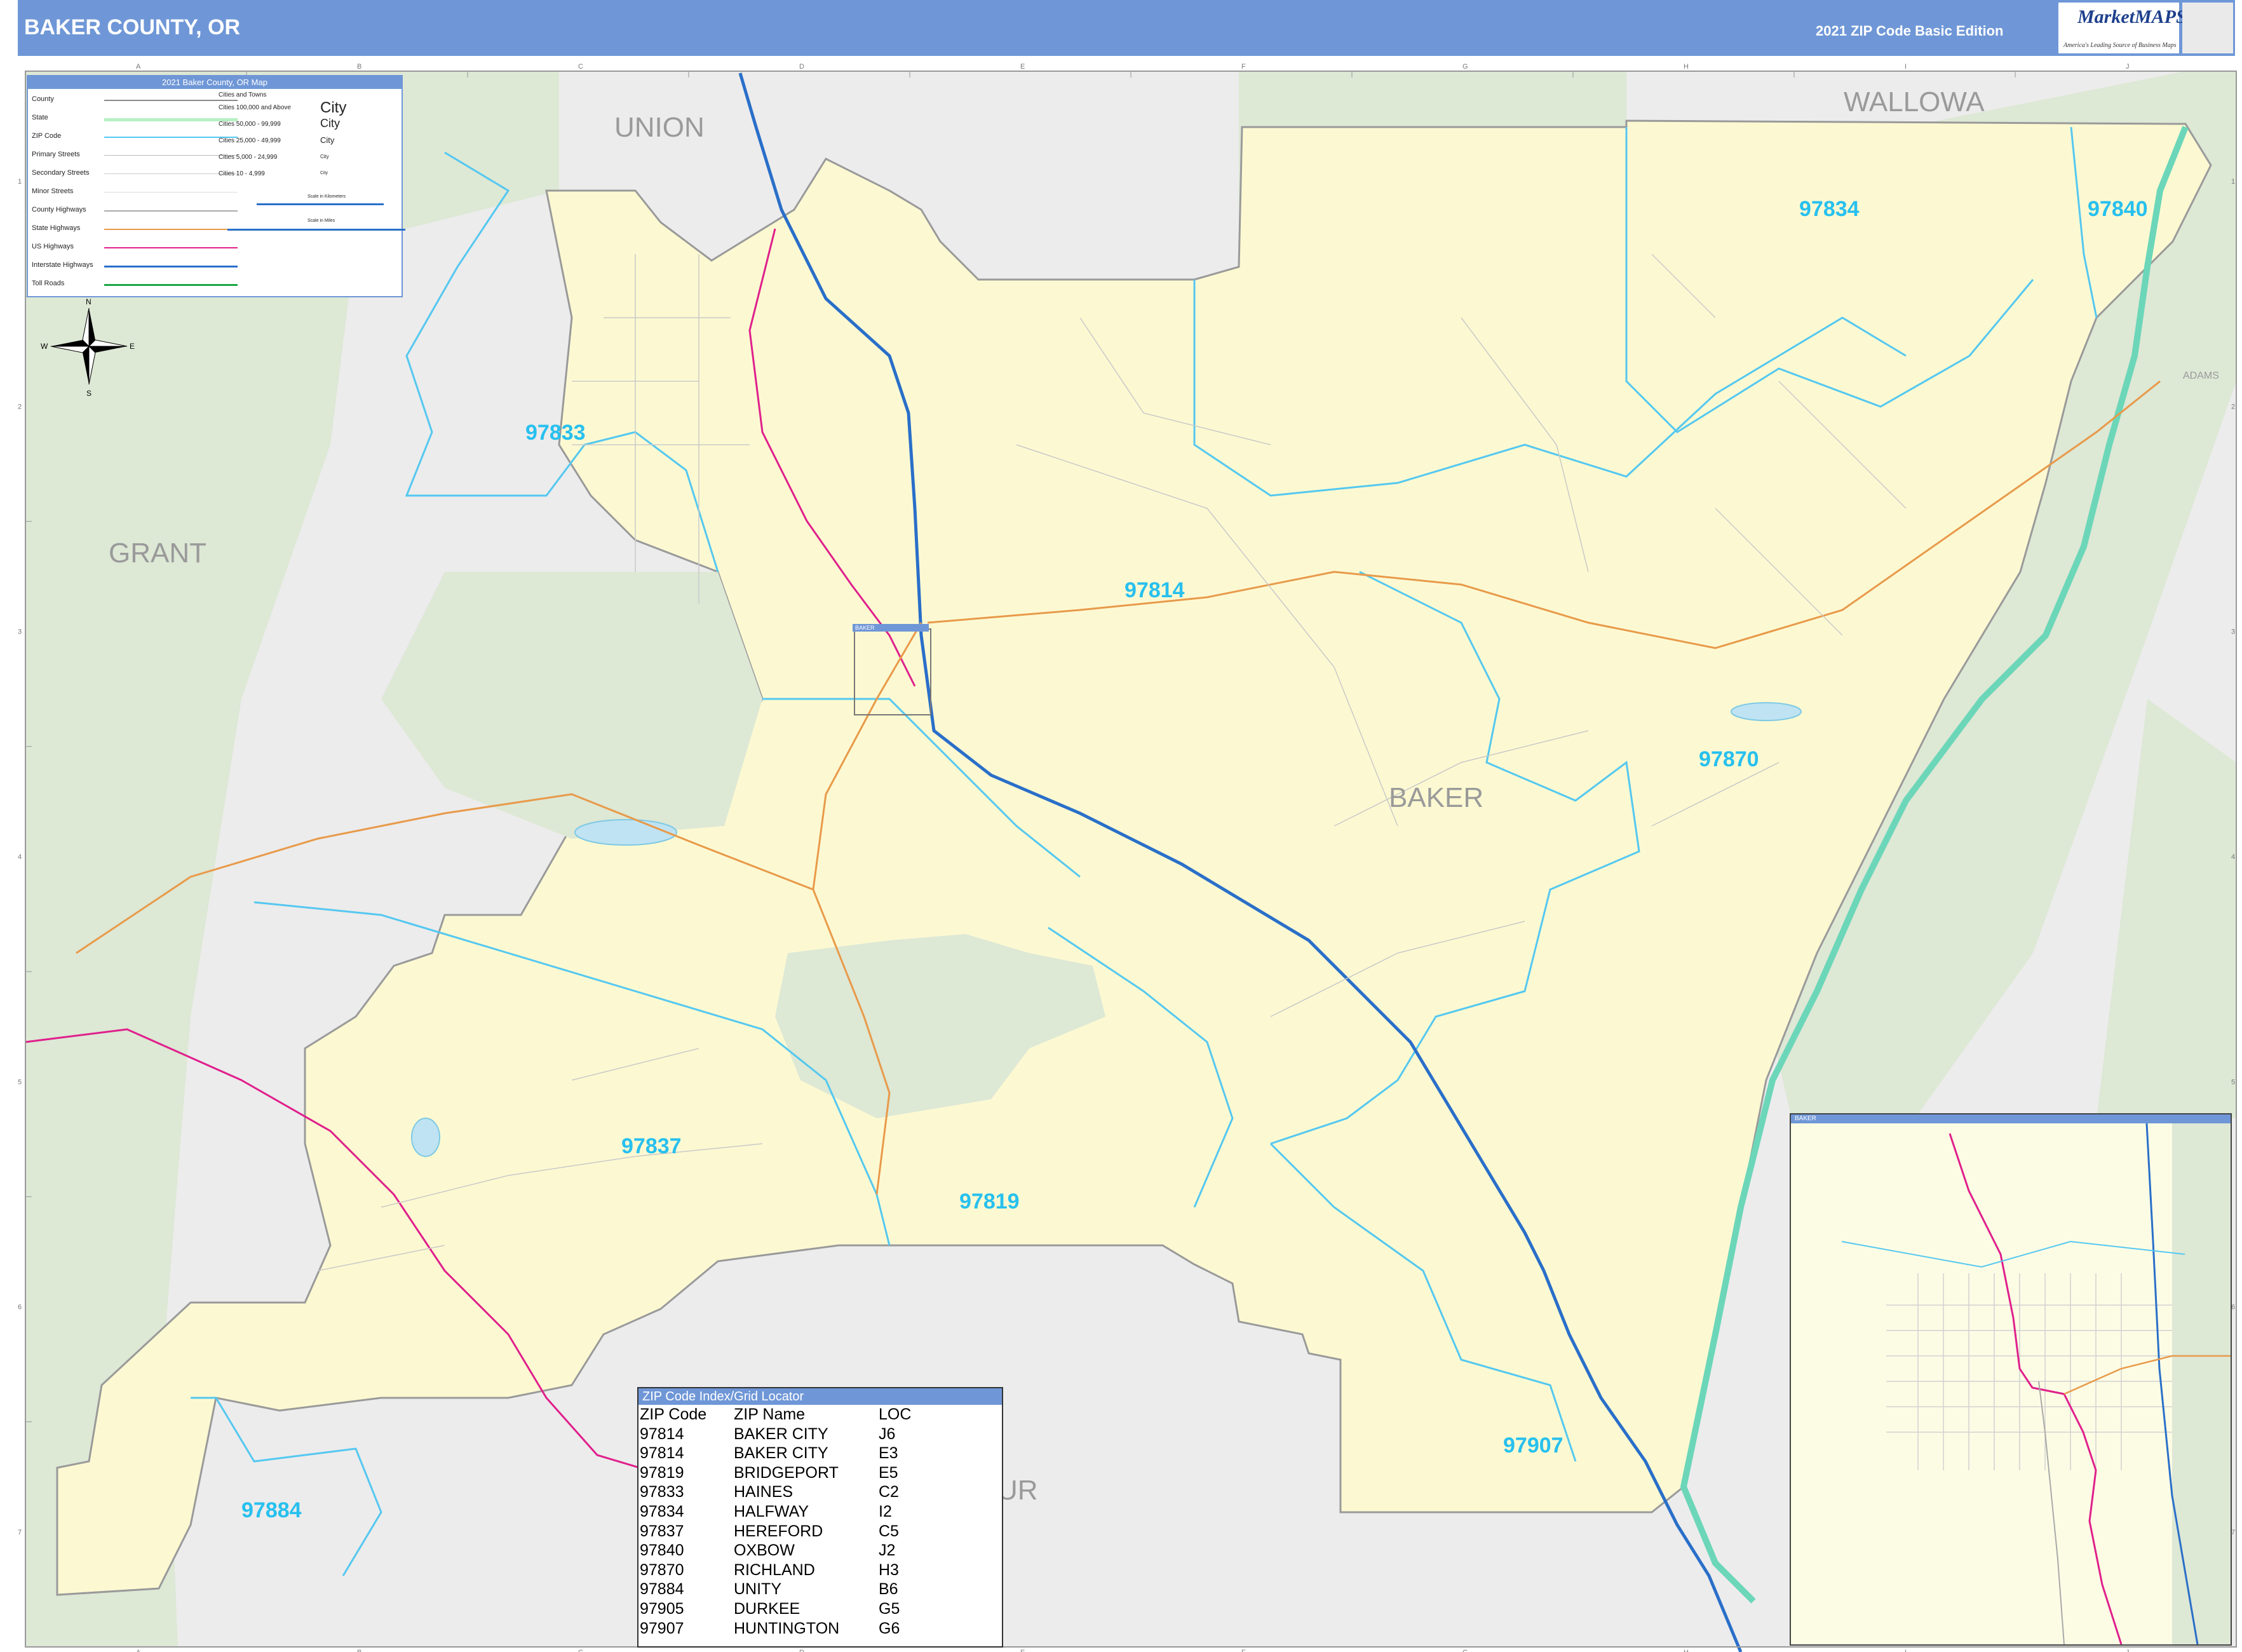  Describe the element at coordinates (324, 156) in the screenshot. I see `legend-city-sample-4: City` at that location.